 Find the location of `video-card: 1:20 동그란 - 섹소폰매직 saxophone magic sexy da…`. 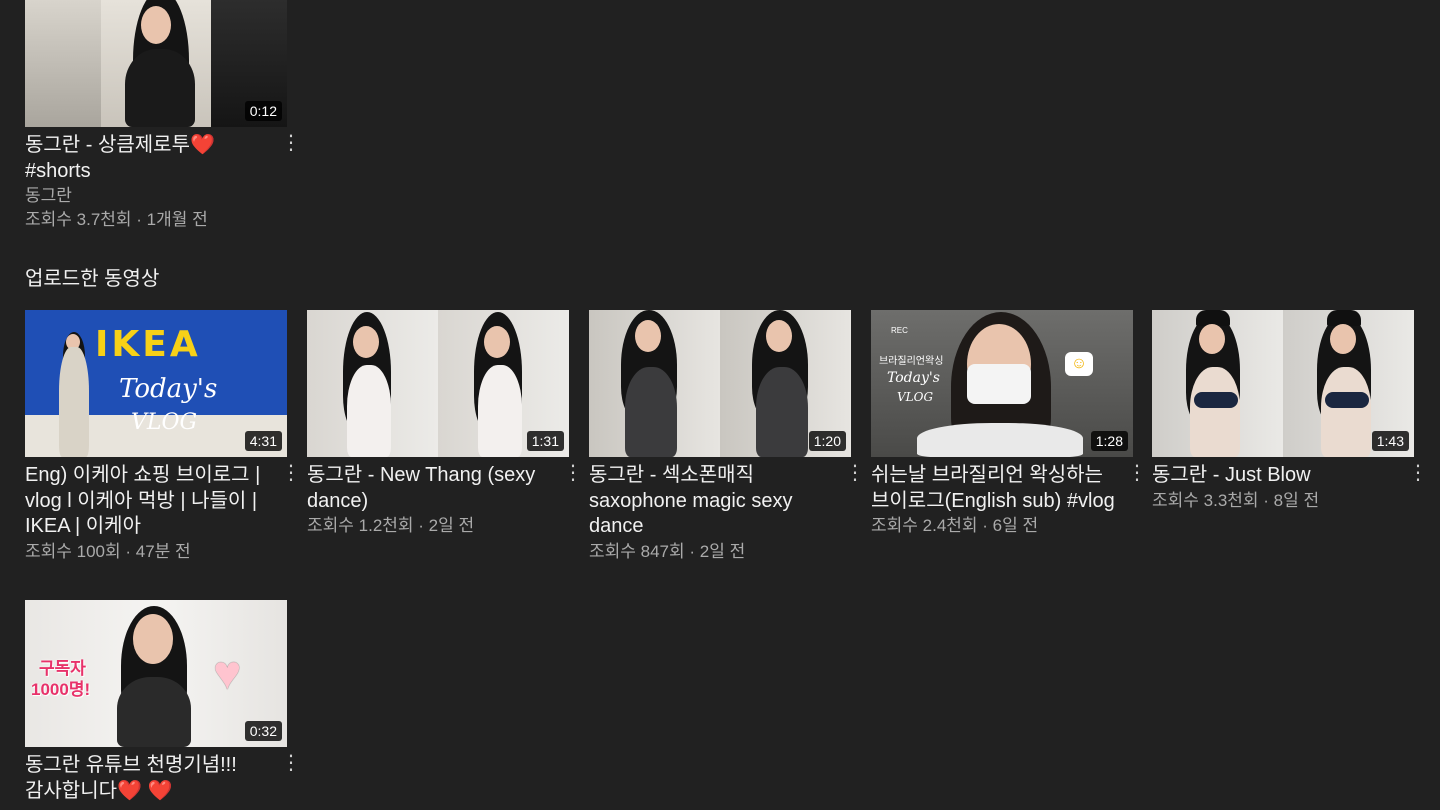

video-card: 1:20 동그란 - 섹소폰매직 saxophone magic sexy da… is located at coordinates (727, 437).